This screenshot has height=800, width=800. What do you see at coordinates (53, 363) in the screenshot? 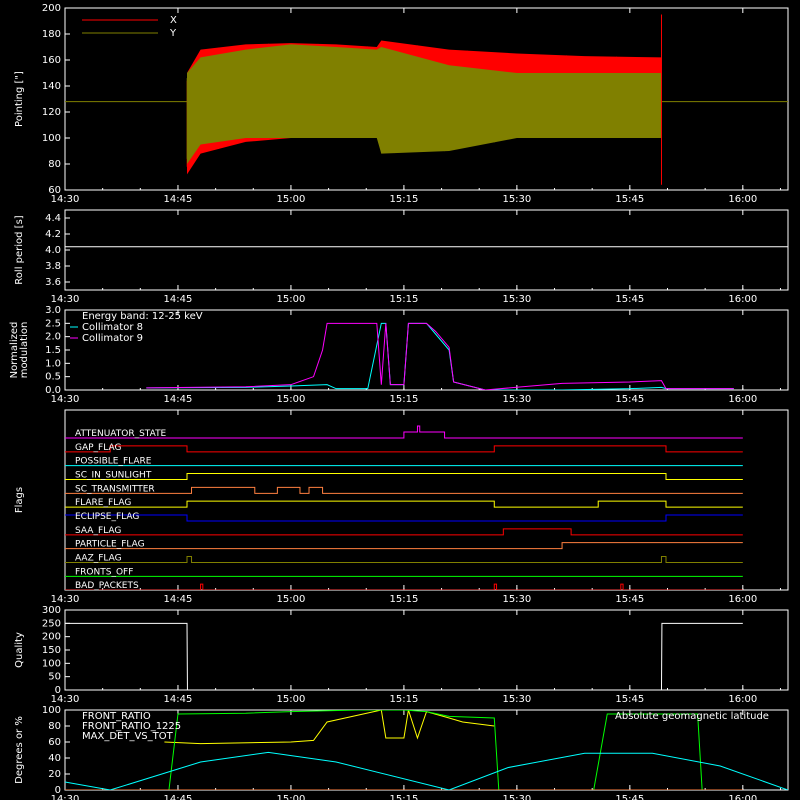
I see `y-tick-label: 1.0` at bounding box center [53, 363].